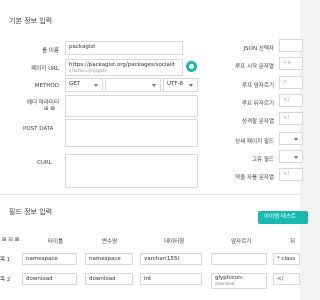 The width and height of the screenshot is (320, 300). What do you see at coordinates (44, 163) in the screenshot?
I see `curl-label: CURL` at bounding box center [44, 163].